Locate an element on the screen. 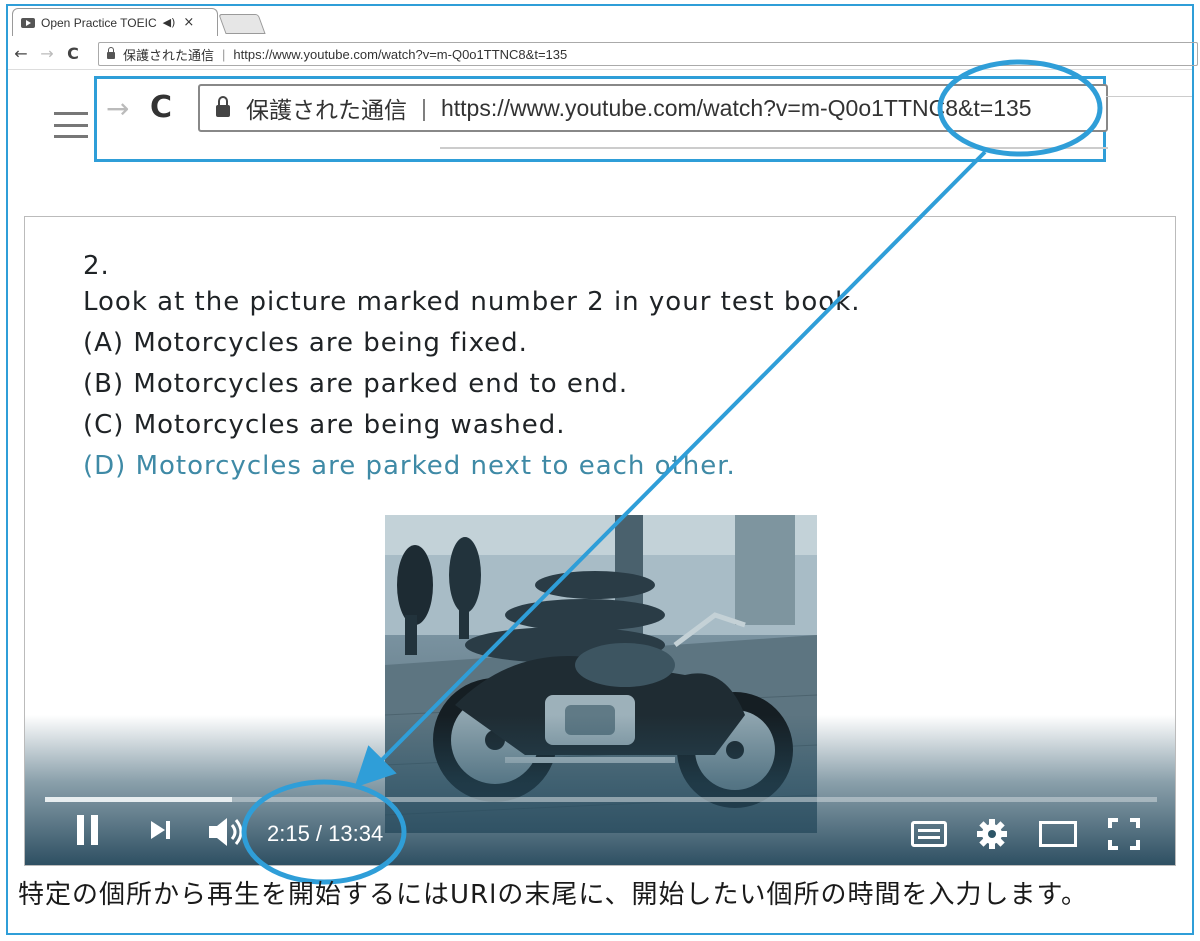 The width and height of the screenshot is (1200, 941). time-highlight-ellipse is located at coordinates (324, 832).